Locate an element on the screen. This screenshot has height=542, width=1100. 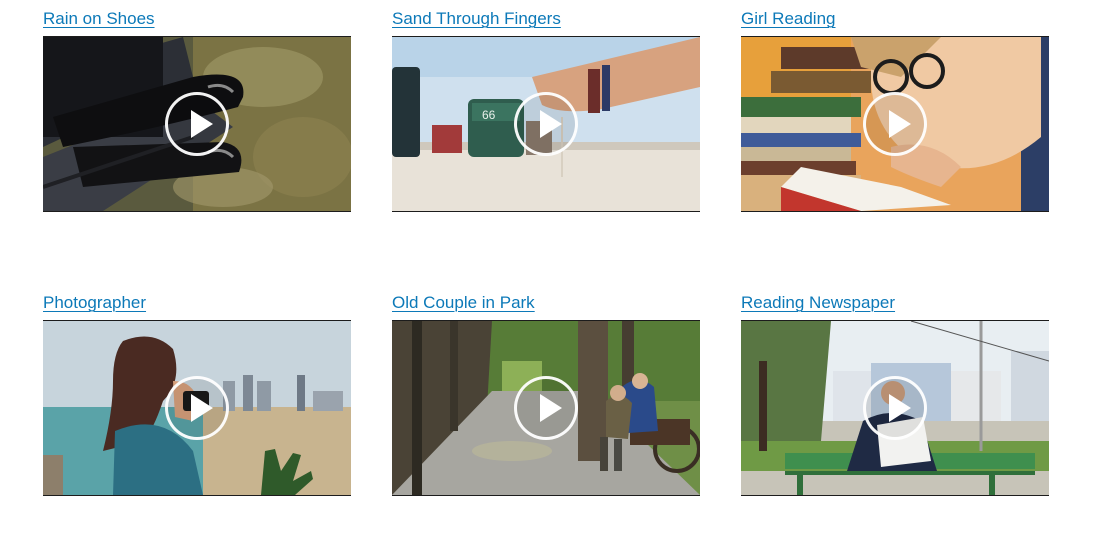
video-card-girl-reading: Girl Reading is located at coordinates (895, 110).